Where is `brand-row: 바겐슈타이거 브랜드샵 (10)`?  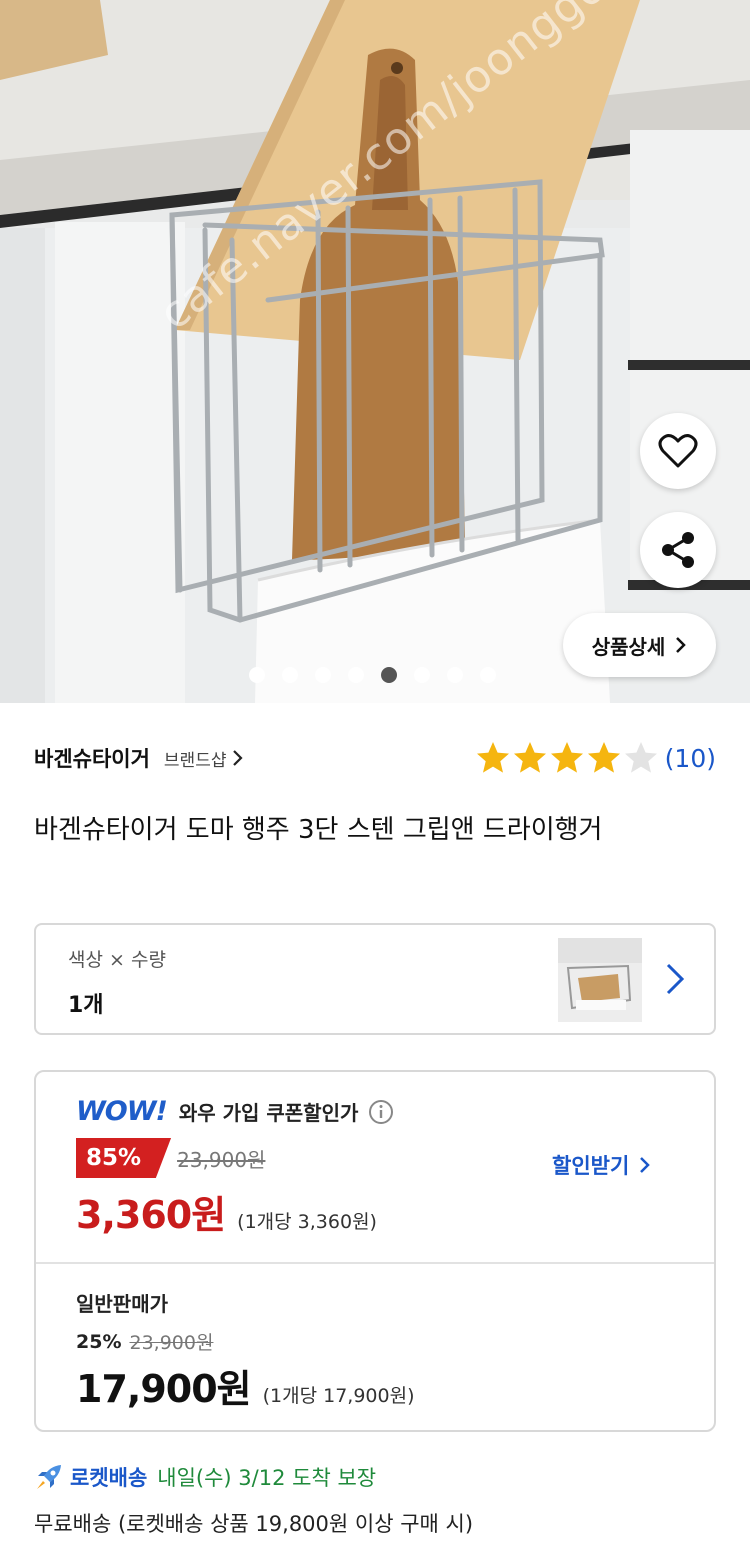 brand-row: 바겐슈타이거 브랜드샵 (10) is located at coordinates (375, 758).